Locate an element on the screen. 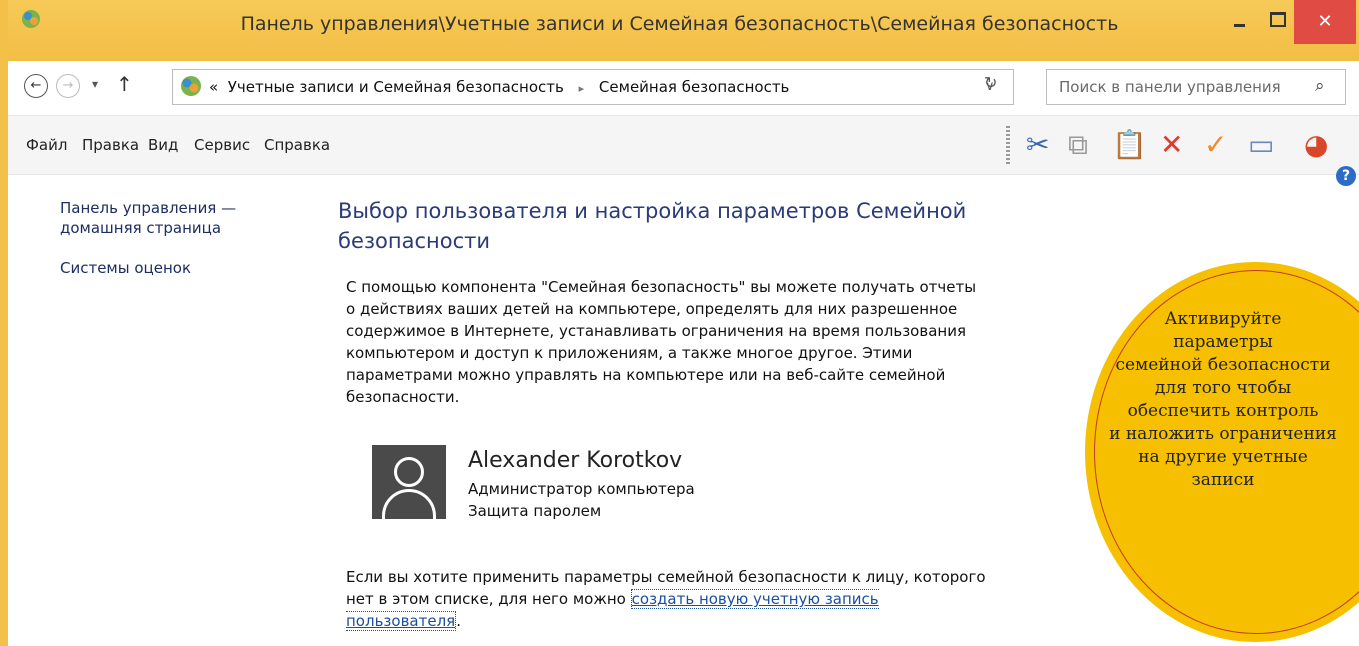 The width and height of the screenshot is (1359, 646). user-avatar is located at coordinates (409, 482).